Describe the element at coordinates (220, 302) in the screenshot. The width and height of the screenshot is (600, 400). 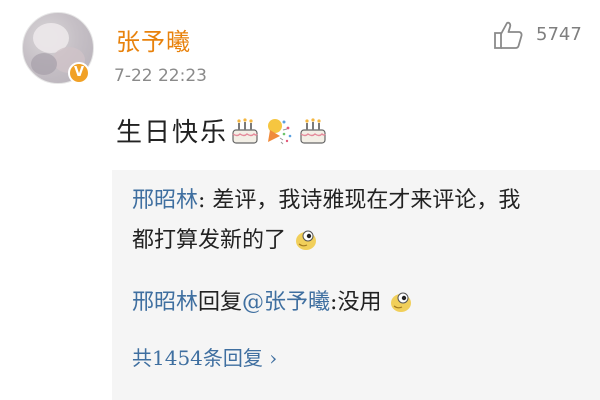
I see `reply-word: 回复` at that location.